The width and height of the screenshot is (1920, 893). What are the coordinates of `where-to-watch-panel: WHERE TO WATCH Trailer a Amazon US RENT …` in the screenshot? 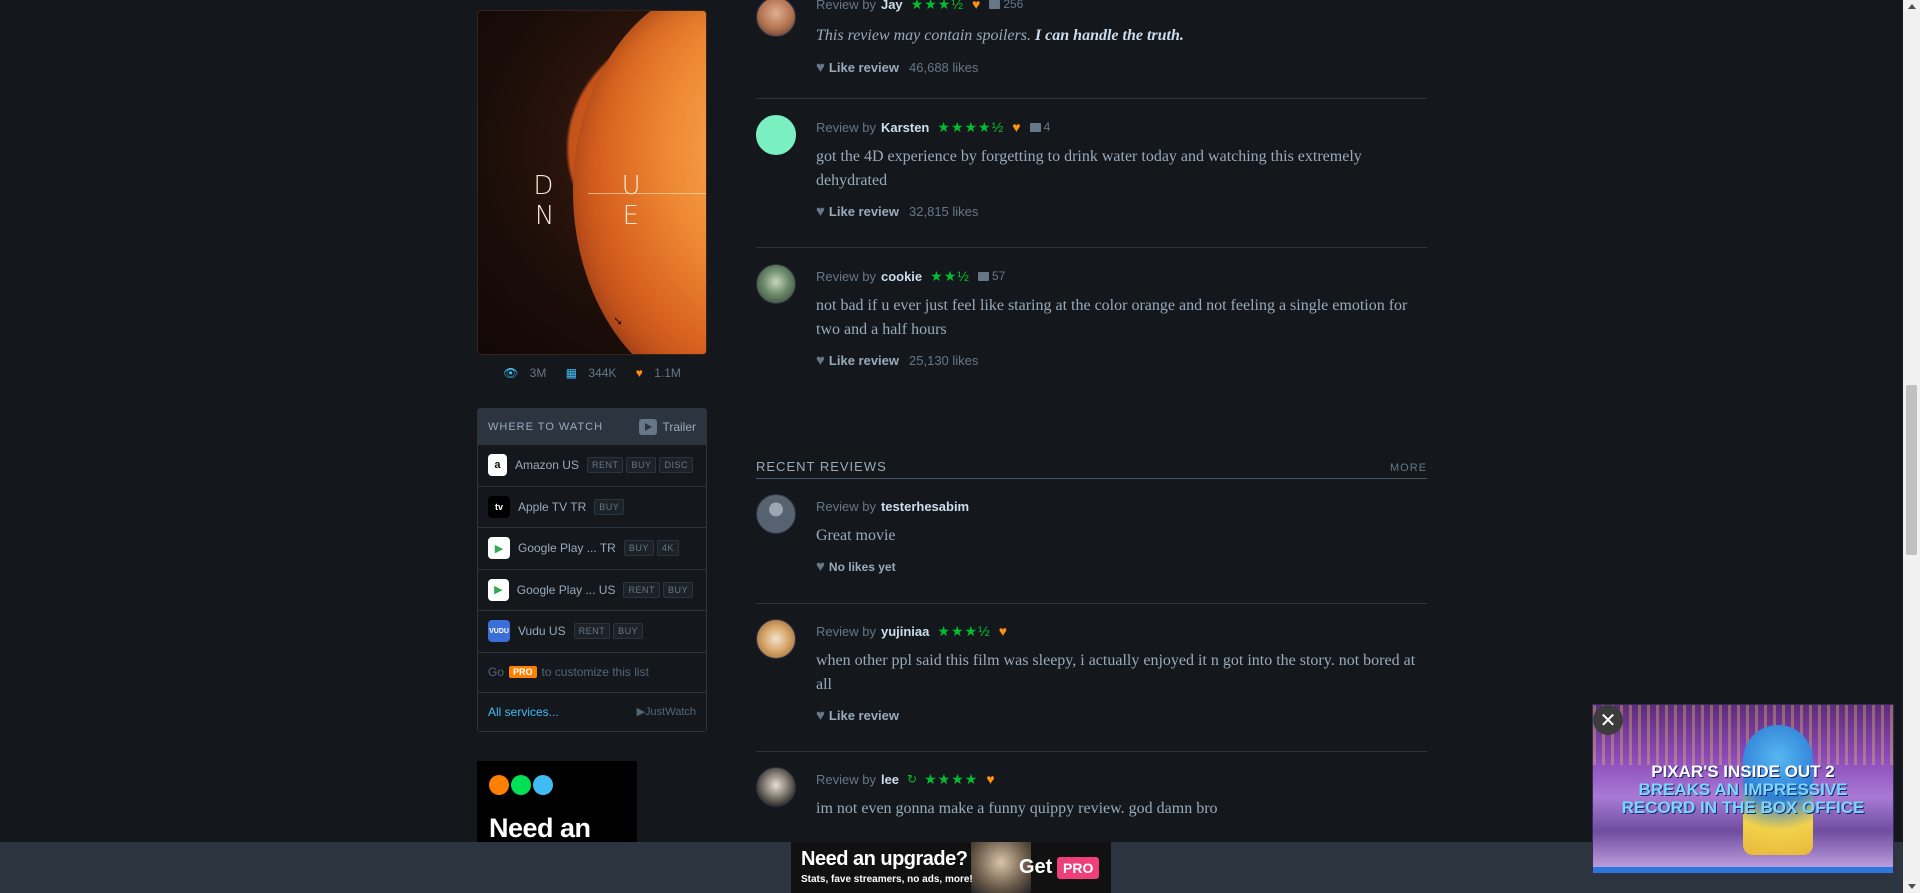 It's located at (592, 570).